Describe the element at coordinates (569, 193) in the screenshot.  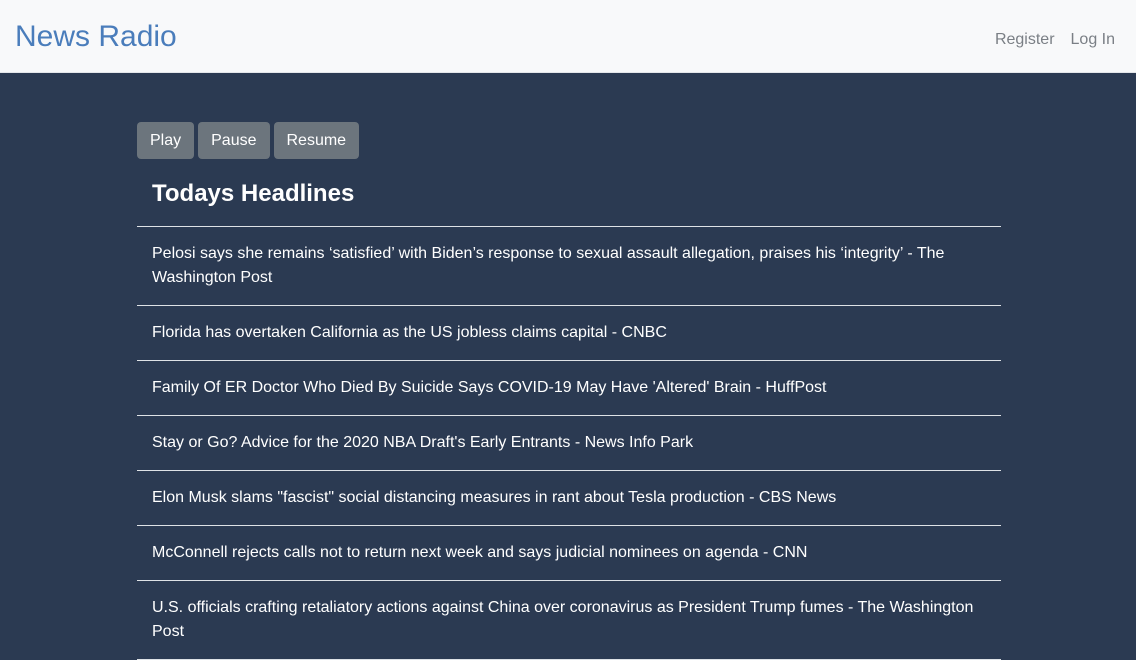
I see `headlines-title: Todays Headlines` at that location.